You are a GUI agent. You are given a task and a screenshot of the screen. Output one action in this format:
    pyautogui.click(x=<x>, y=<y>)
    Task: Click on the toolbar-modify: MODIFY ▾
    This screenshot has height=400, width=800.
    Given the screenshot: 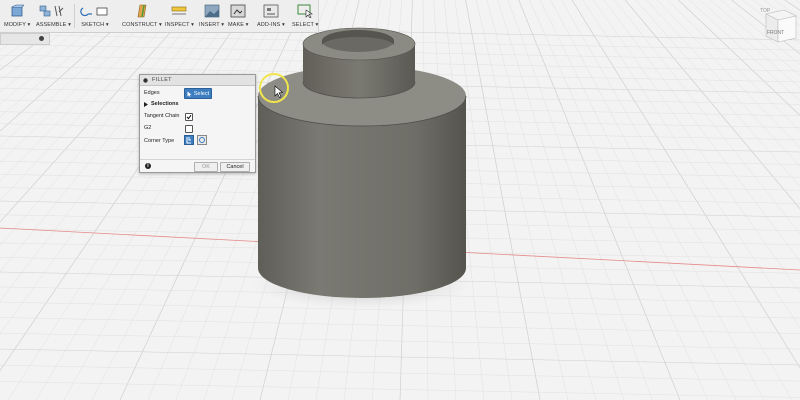 What is the action you would take?
    pyautogui.click(x=17, y=16)
    